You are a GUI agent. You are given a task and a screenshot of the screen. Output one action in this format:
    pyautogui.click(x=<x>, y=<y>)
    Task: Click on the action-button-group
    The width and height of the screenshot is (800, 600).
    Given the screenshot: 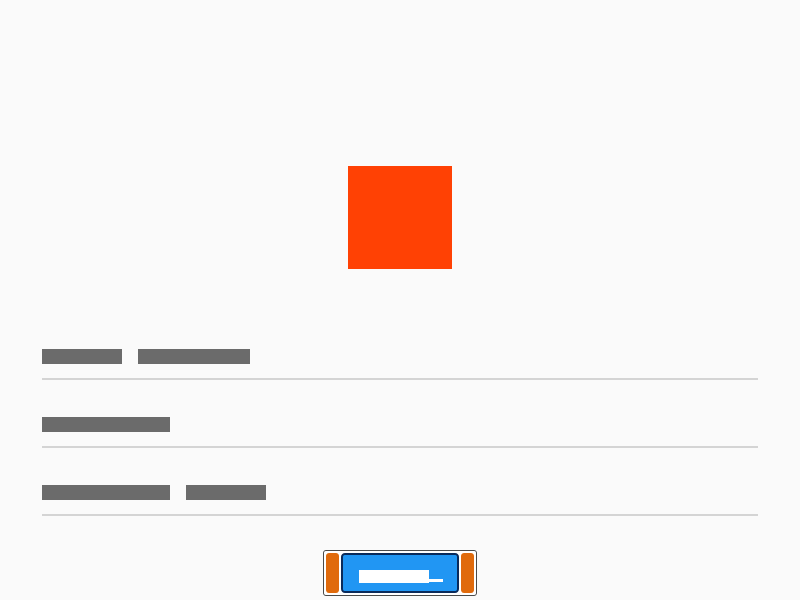 What is the action you would take?
    pyautogui.click(x=400, y=573)
    